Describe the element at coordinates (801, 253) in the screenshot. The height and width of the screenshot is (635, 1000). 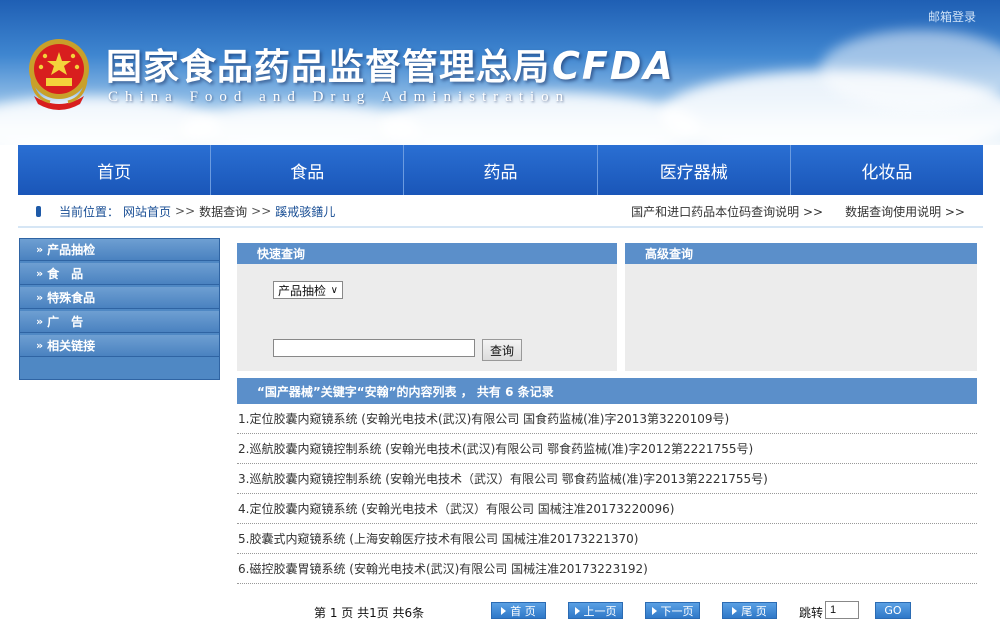
I see `advanced-search-title: 高级查询` at that location.